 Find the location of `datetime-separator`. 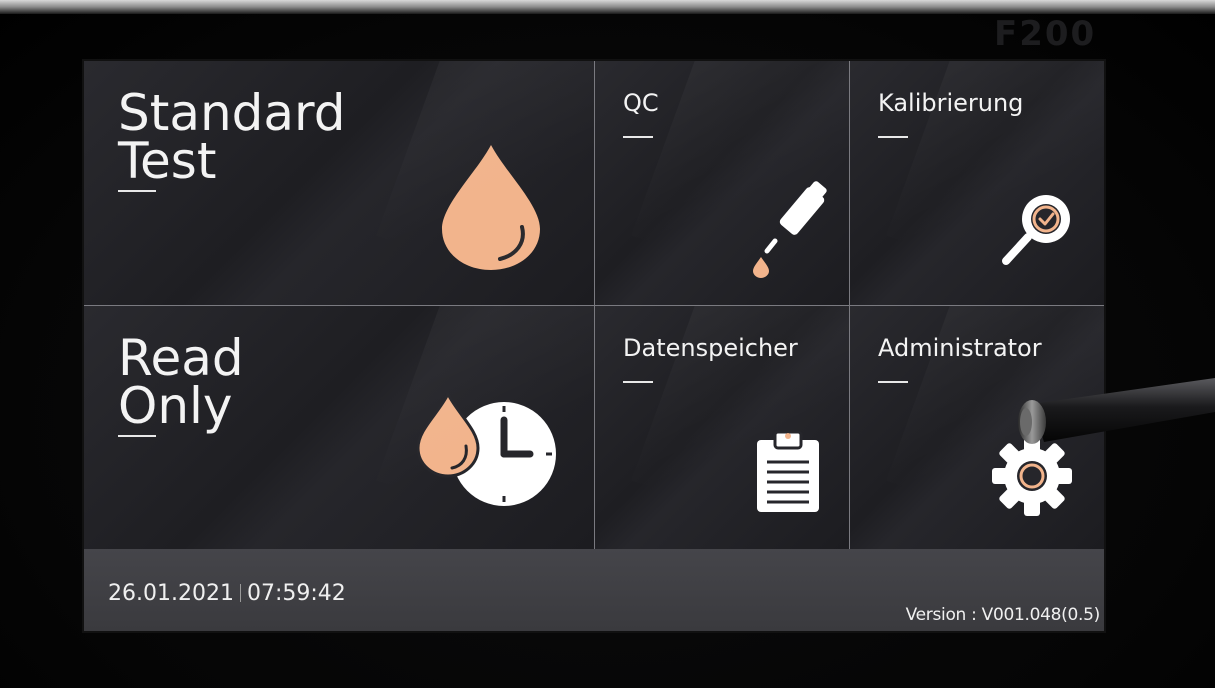

datetime-separator is located at coordinates (240, 593).